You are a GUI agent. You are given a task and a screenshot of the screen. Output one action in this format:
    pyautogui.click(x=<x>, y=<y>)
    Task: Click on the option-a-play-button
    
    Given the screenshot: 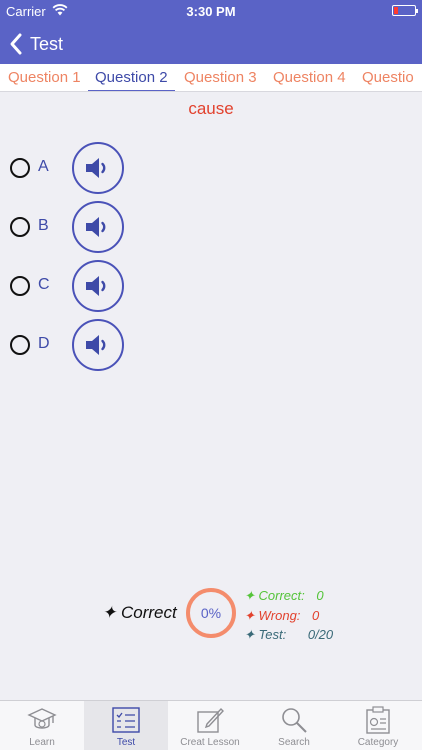 What is the action you would take?
    pyautogui.click(x=98, y=168)
    